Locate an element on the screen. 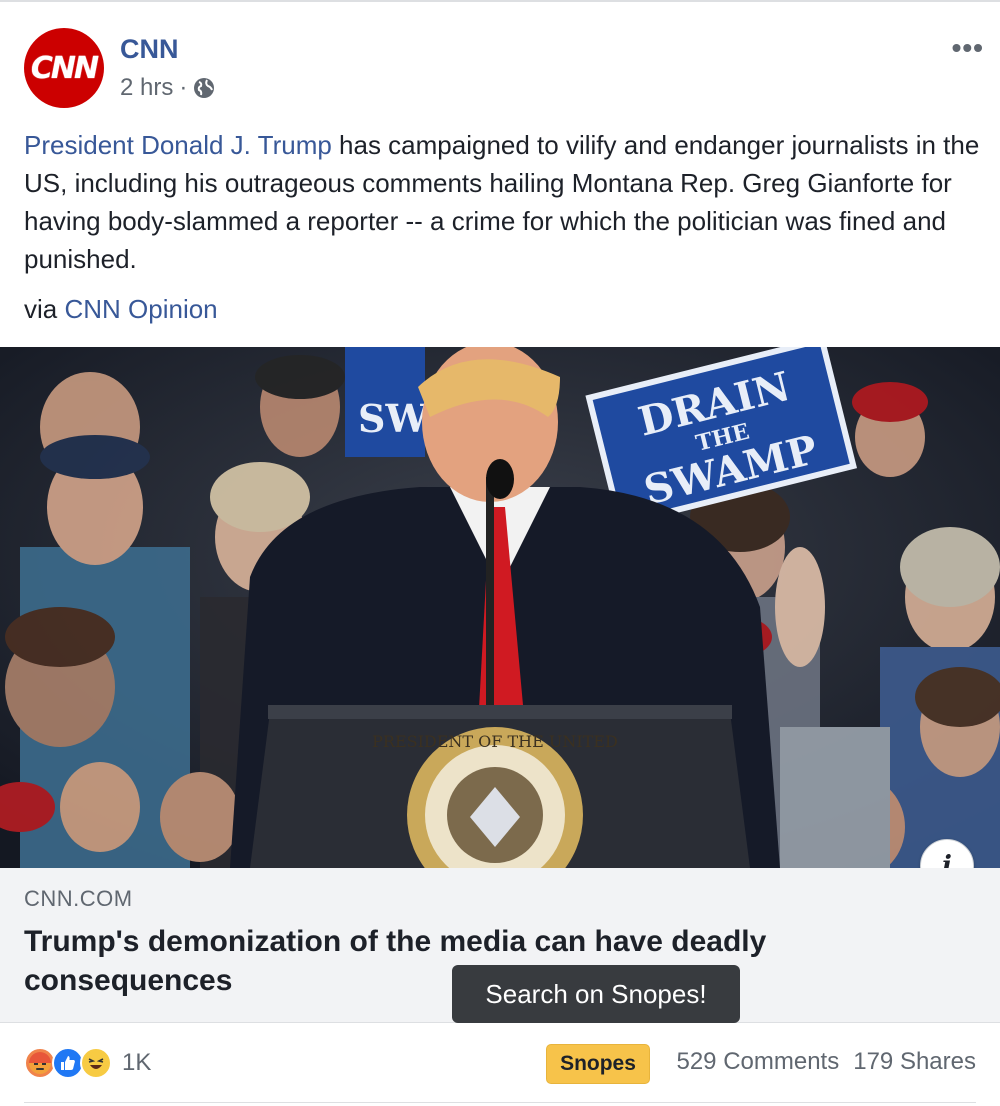 The image size is (1000, 1106). snopes-tooltip: Search on Snopes! is located at coordinates (596, 994).